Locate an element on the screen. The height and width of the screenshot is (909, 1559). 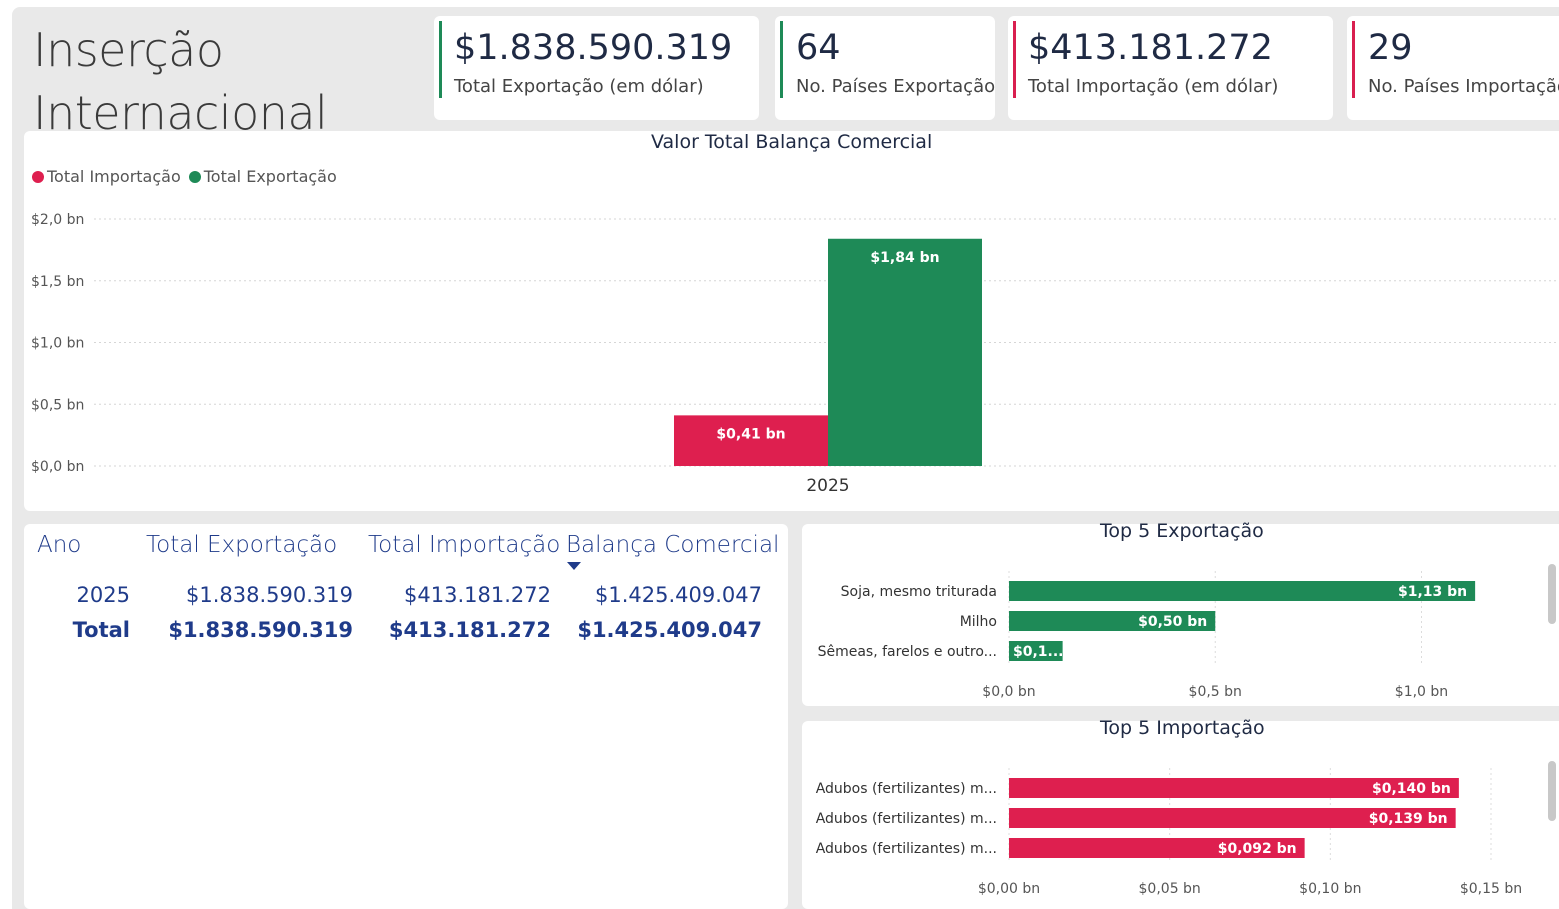
table-cell: $413.181.272 is located at coordinates (477, 595).